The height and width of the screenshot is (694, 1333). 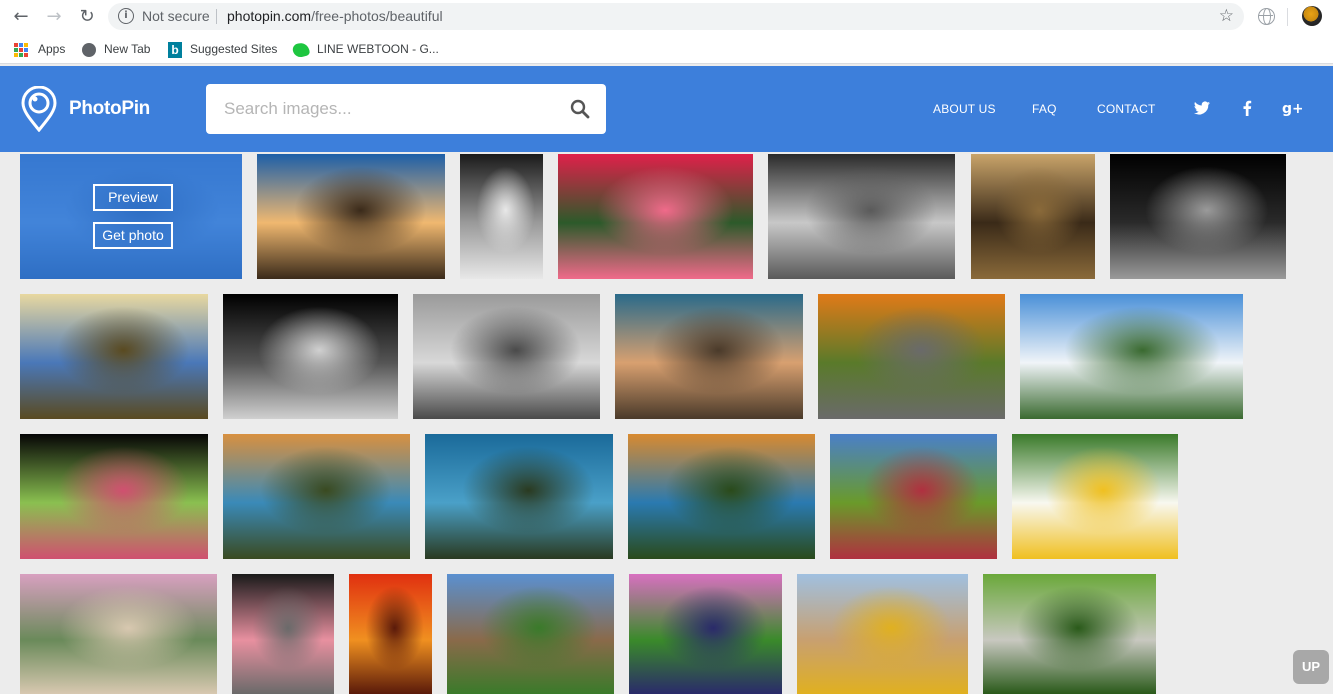 What do you see at coordinates (109, 109) in the screenshot?
I see `brand-name: PhotoPin` at bounding box center [109, 109].